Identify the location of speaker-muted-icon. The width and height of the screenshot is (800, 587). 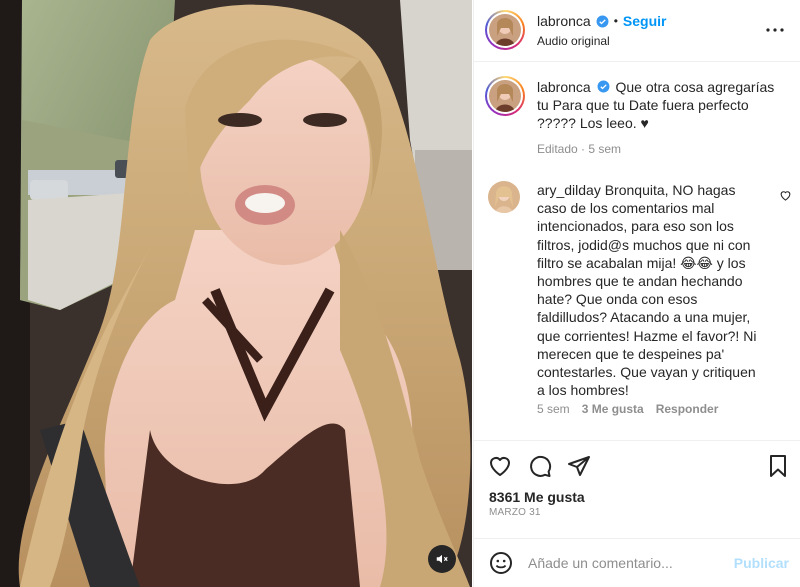
(442, 559).